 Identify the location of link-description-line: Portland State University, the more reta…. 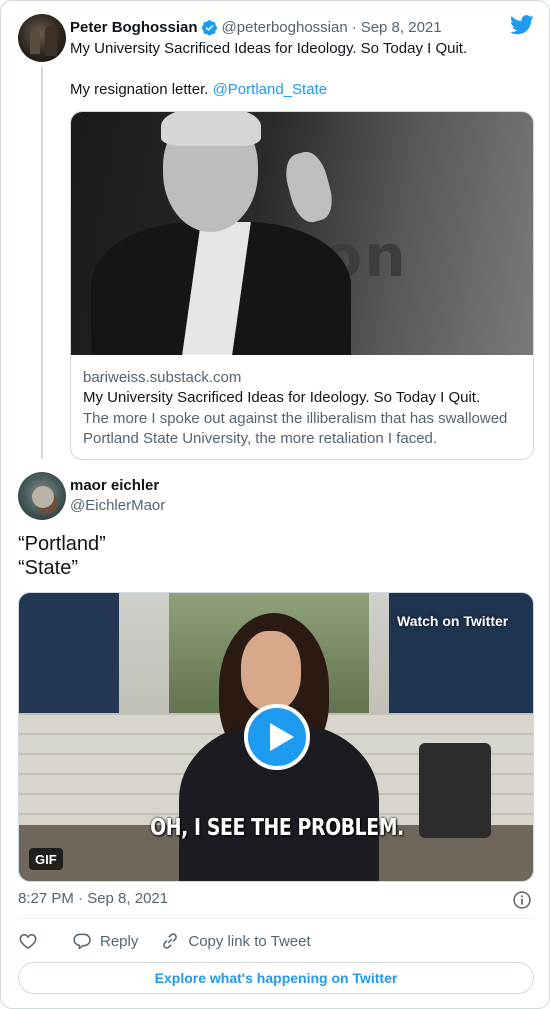
(260, 438).